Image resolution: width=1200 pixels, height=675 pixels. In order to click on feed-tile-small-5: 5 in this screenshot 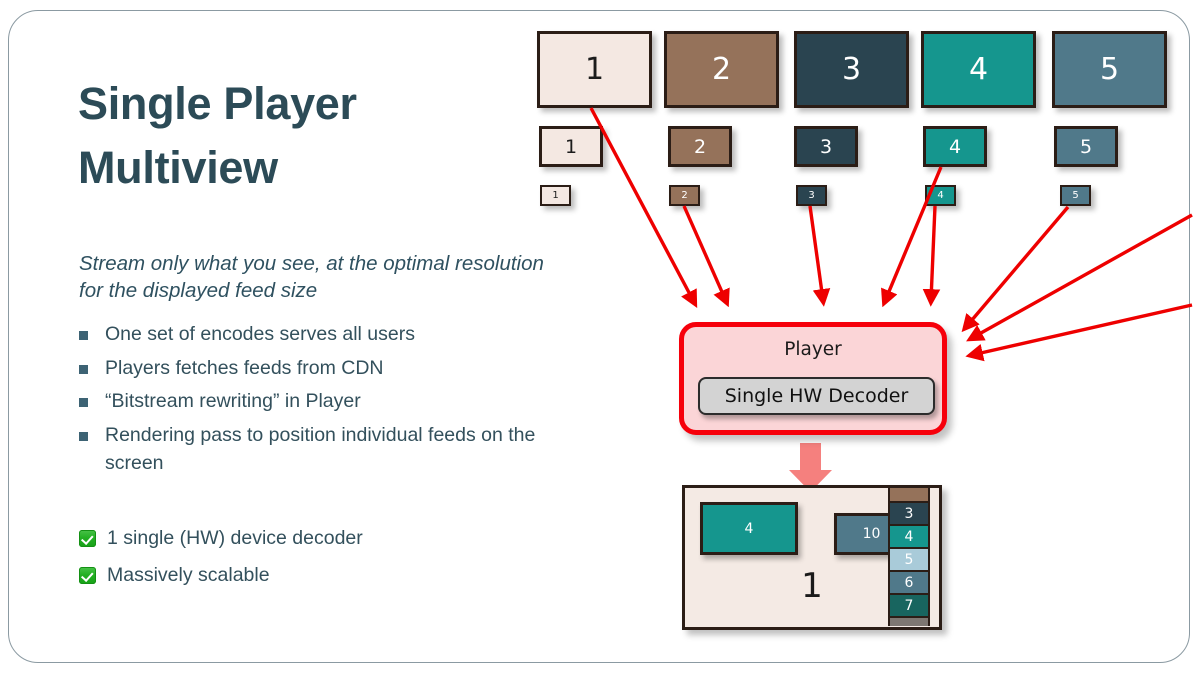, I will do `click(1075, 195)`.